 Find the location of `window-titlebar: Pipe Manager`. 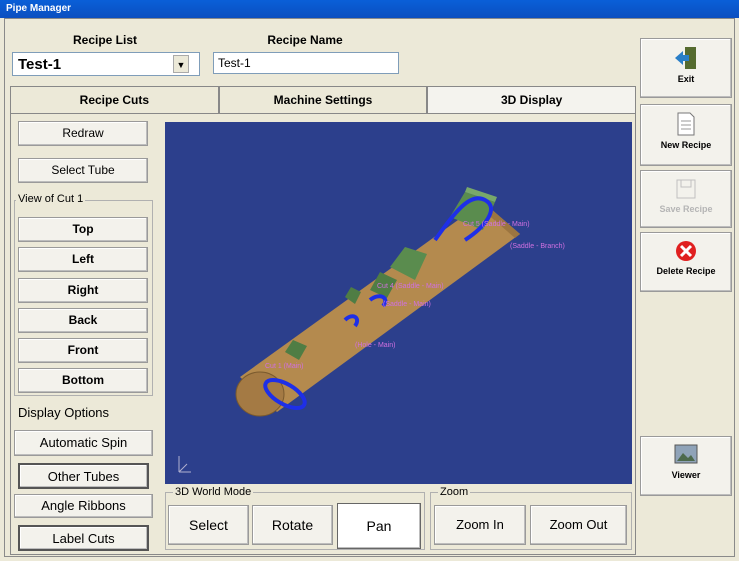

window-titlebar: Pipe Manager is located at coordinates (369, 9).